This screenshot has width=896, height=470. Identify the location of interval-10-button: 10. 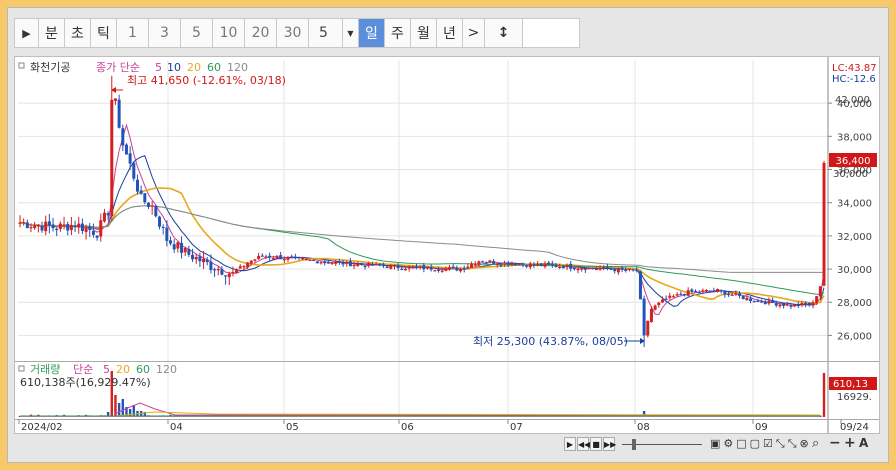
(228, 33).